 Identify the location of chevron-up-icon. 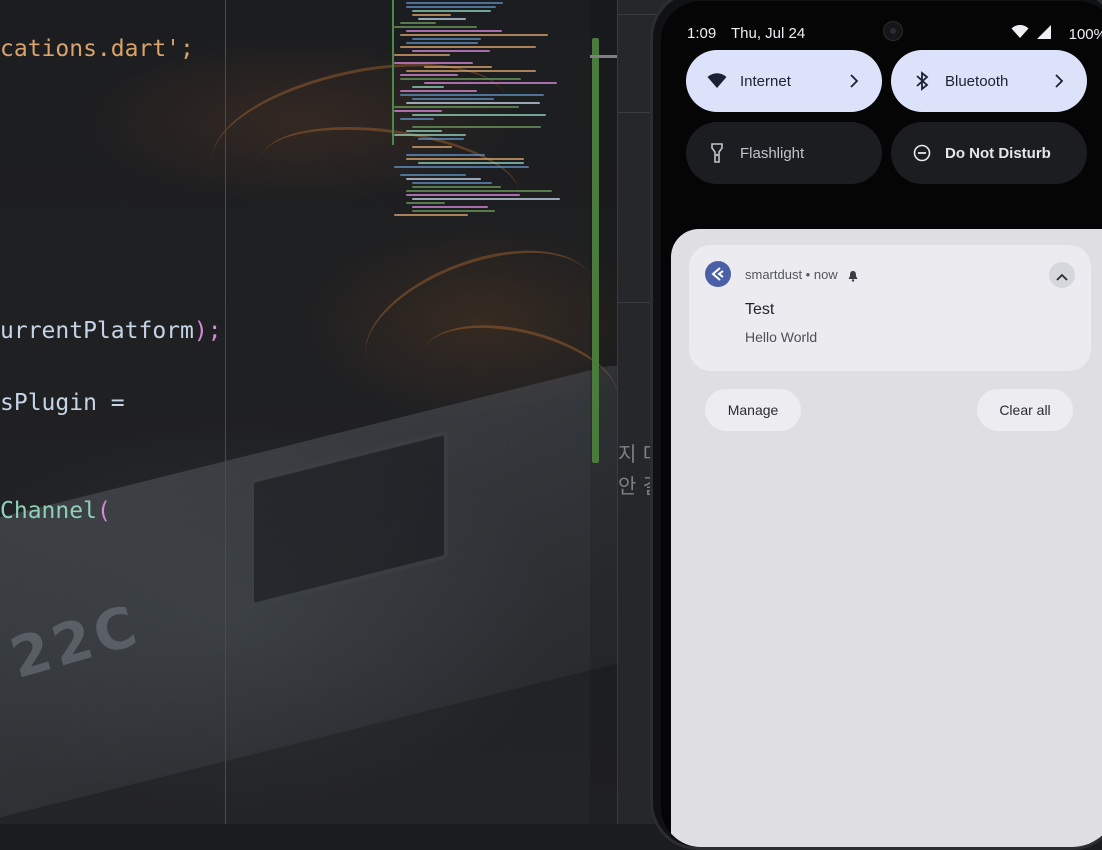
(1062, 275).